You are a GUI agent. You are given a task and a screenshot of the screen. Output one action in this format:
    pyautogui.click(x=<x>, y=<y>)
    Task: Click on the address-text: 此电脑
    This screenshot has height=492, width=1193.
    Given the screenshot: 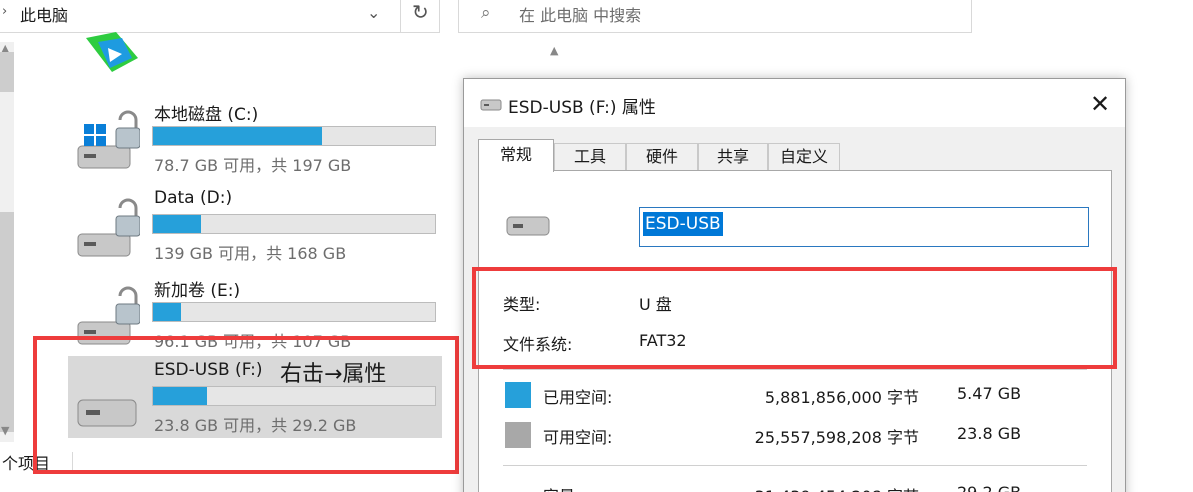 What is the action you would take?
    pyautogui.click(x=44, y=14)
    